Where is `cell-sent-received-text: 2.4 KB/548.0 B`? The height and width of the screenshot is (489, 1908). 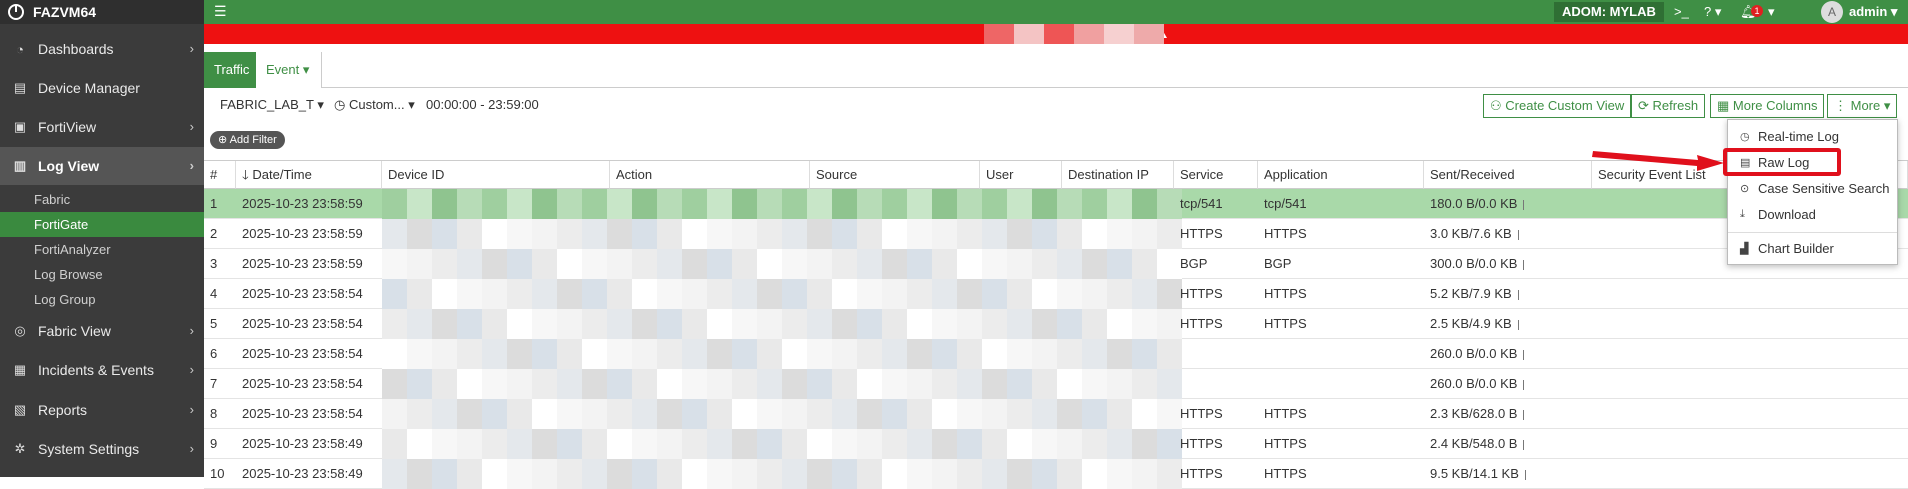 cell-sent-received-text: 2.4 KB/548.0 B is located at coordinates (1474, 443).